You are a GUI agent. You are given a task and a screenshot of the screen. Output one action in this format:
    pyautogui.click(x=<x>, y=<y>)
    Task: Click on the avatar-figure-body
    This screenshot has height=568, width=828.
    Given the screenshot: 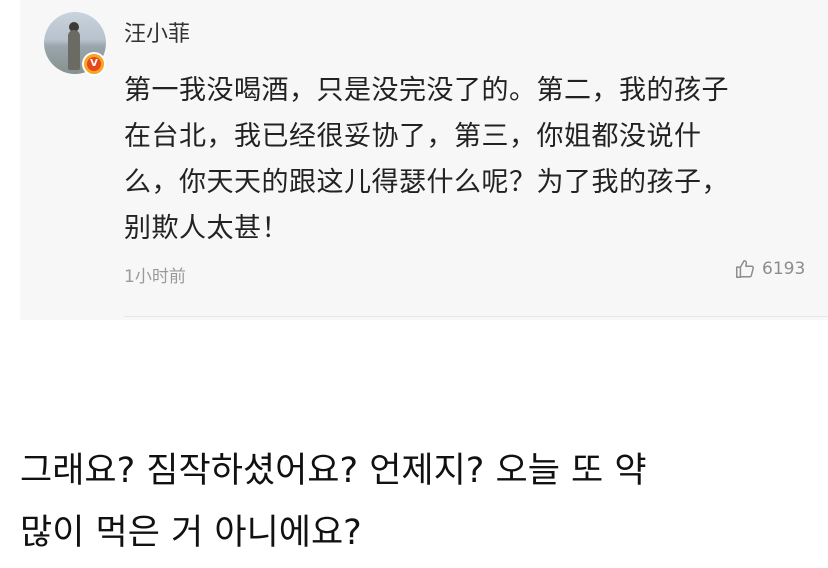 What is the action you would take?
    pyautogui.click(x=74, y=50)
    